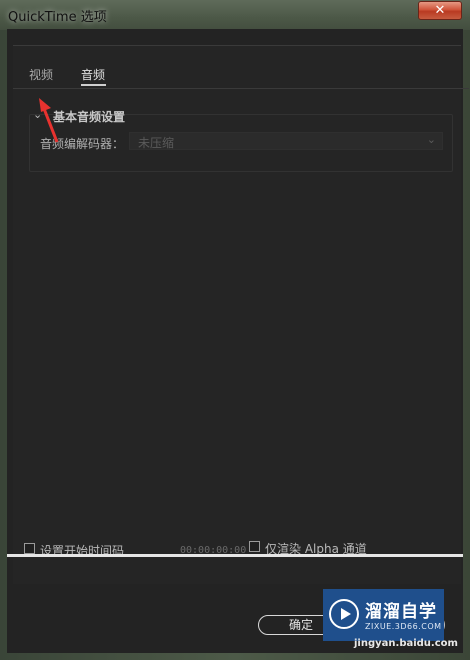 Image resolution: width=470 pixels, height=660 pixels. Describe the element at coordinates (235, 555) in the screenshot. I see `footer-divider` at that location.